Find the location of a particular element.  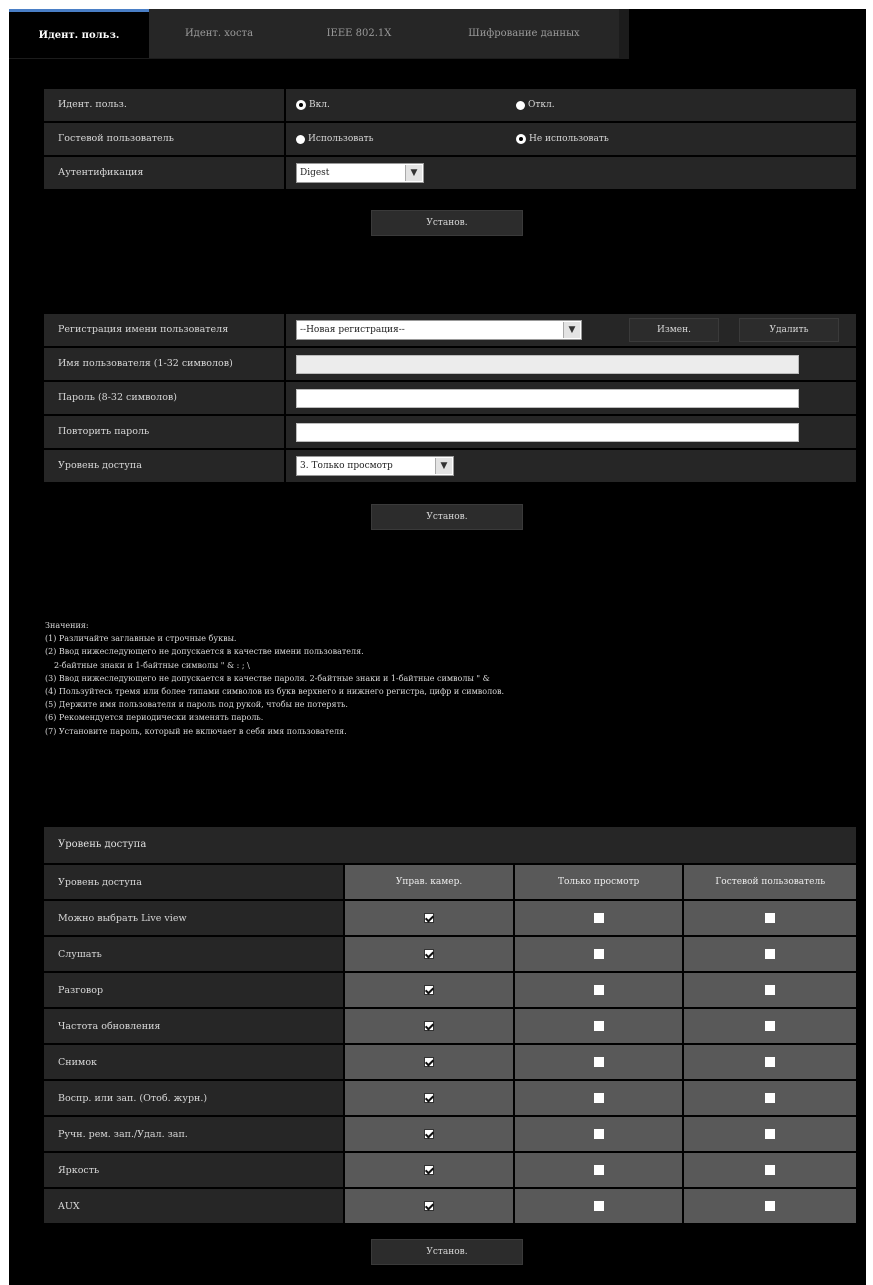

user-auth-on-label: Вкл. is located at coordinates (319, 105).